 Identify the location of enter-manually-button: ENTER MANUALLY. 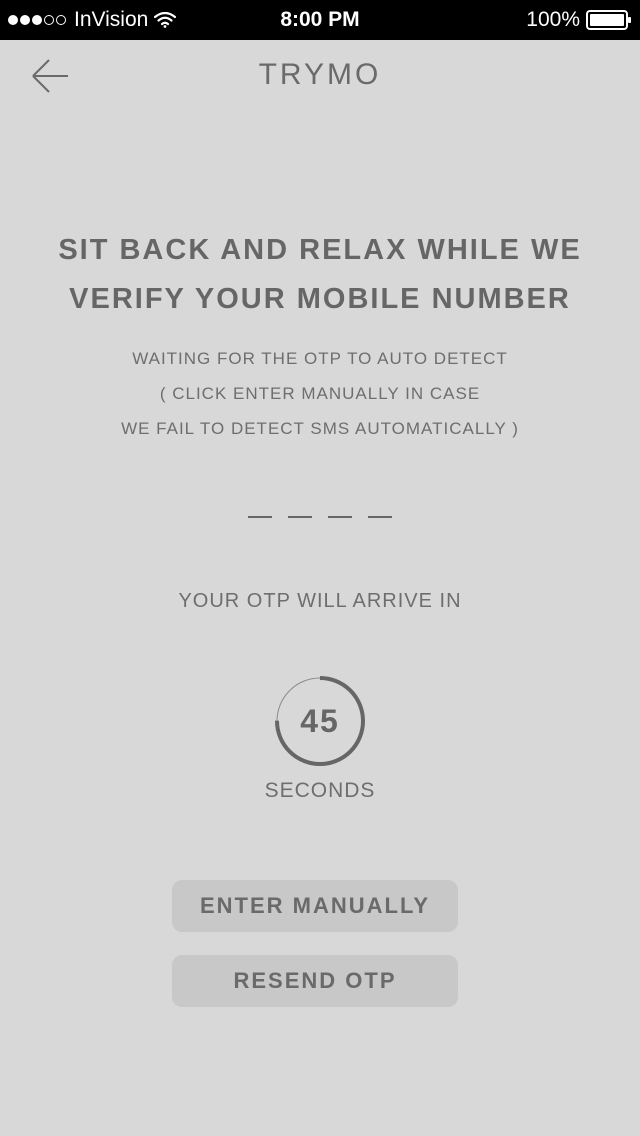
(315, 906).